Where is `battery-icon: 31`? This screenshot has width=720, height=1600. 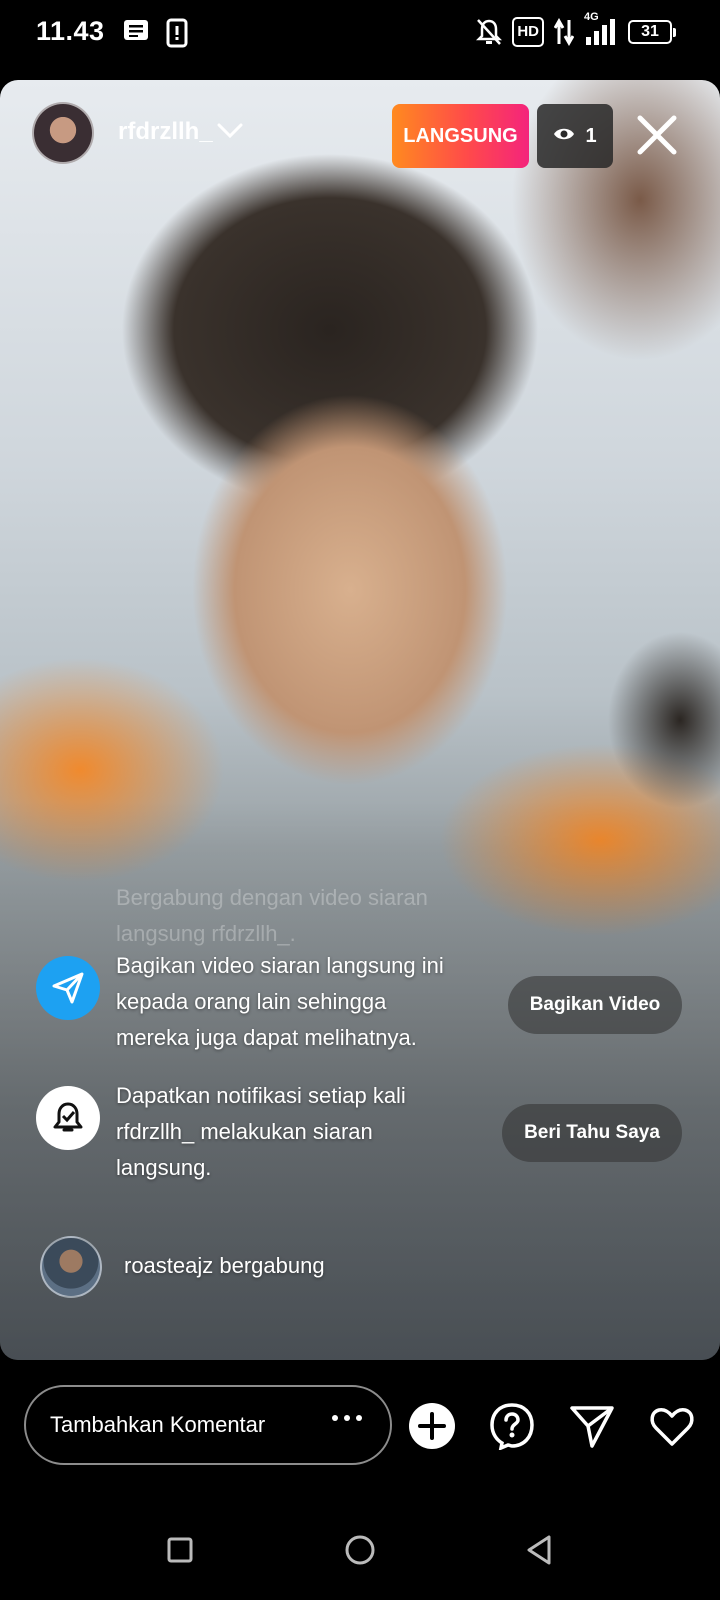
battery-icon: 31 is located at coordinates (652, 32).